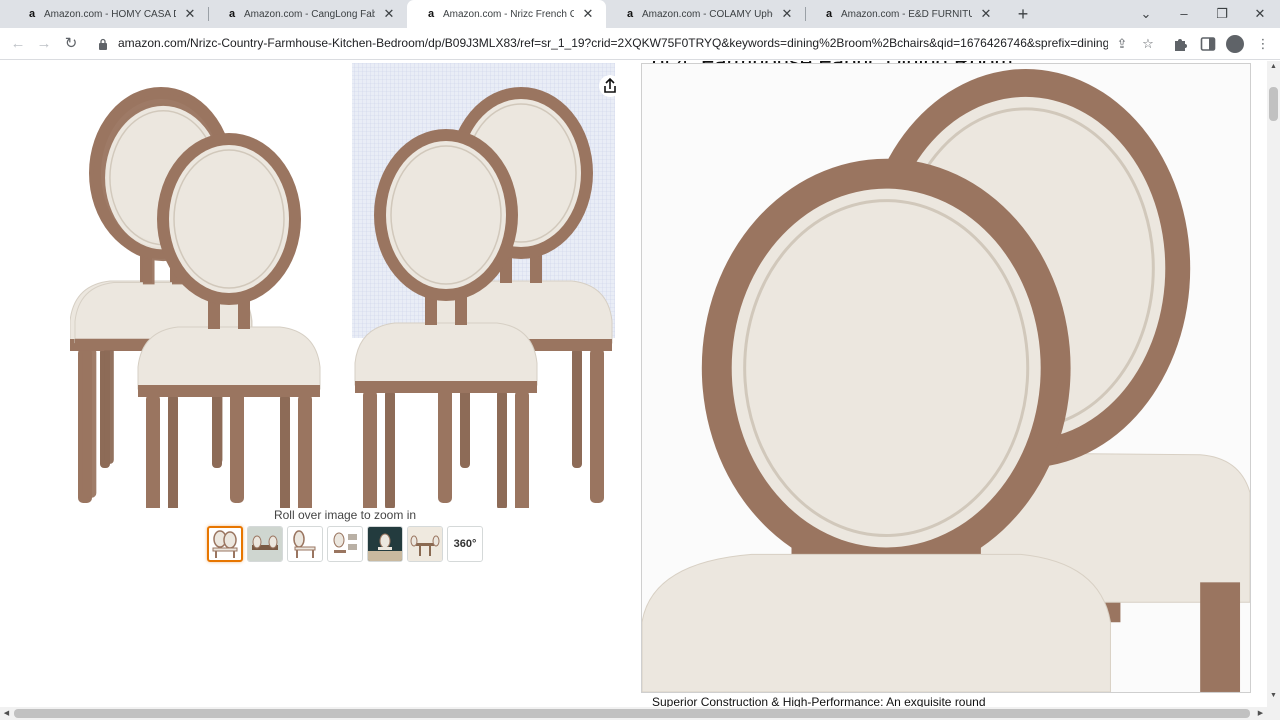 The height and width of the screenshot is (720, 1280). I want to click on share-page-icon: ⇪, so click(1122, 44).